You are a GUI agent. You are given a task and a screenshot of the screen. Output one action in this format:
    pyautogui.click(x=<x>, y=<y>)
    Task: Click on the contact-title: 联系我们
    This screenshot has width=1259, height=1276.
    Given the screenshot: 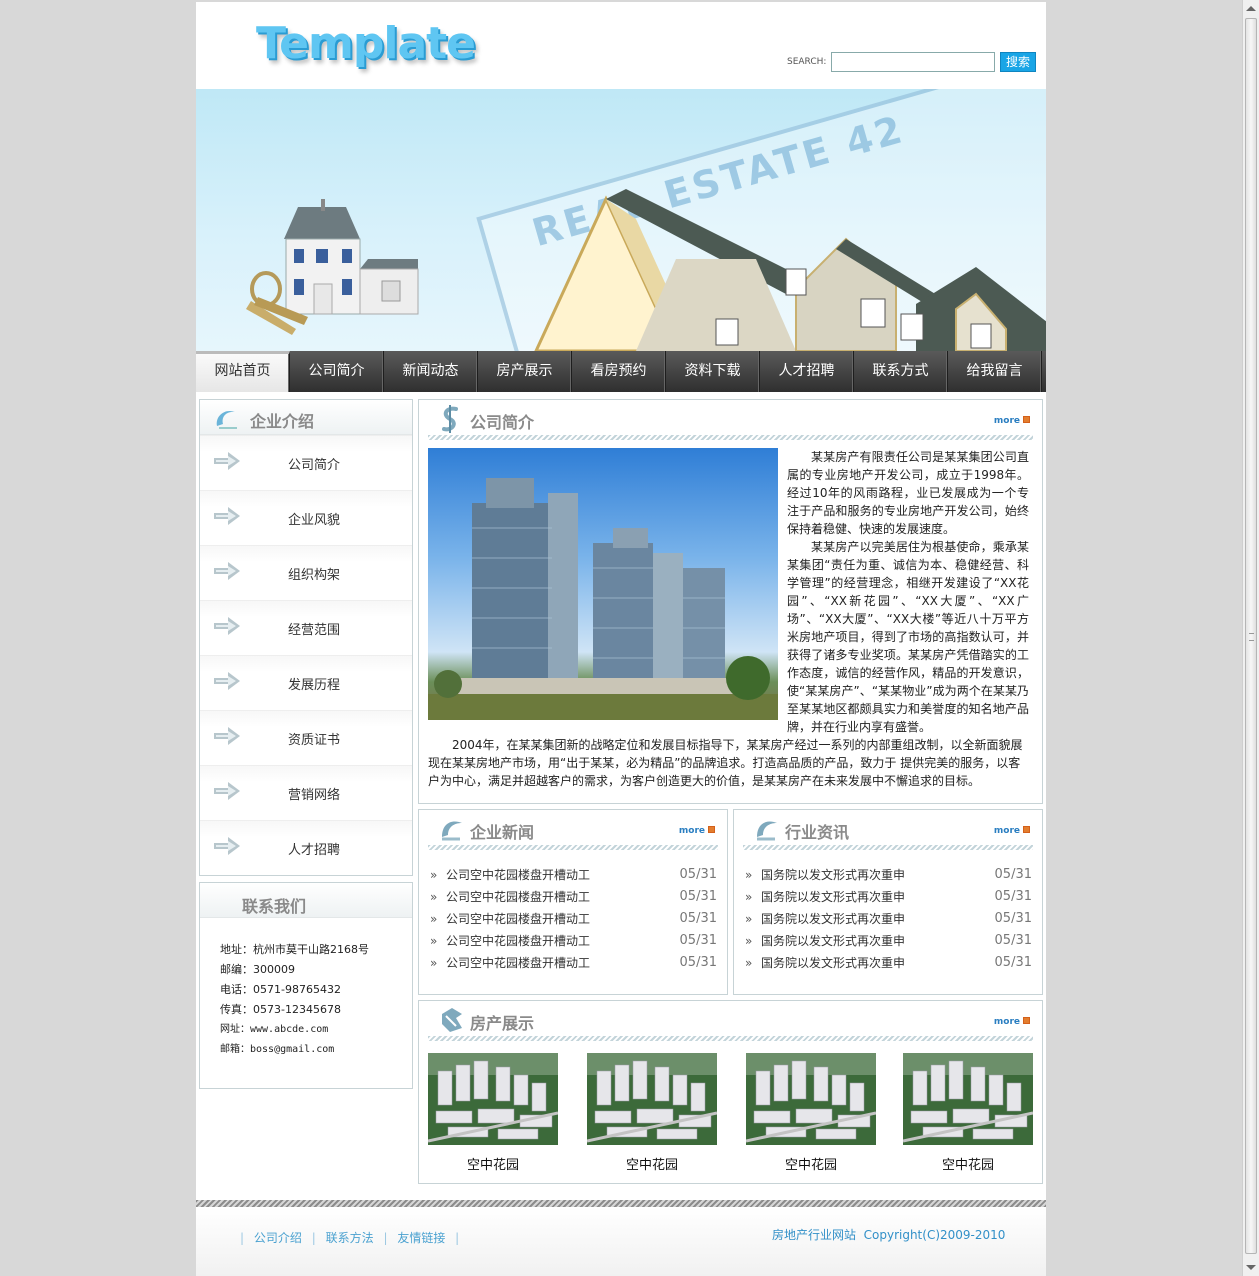 What is the action you would take?
    pyautogui.click(x=274, y=906)
    